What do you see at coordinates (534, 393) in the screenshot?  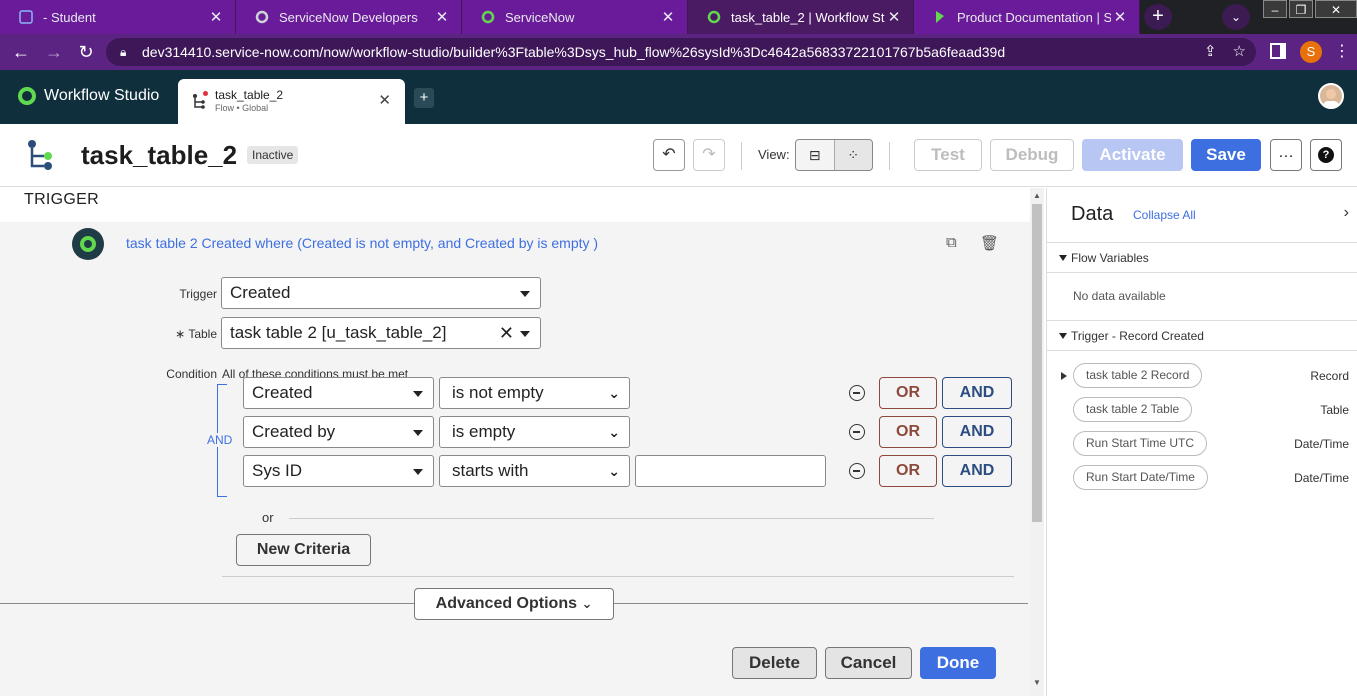 I see `condition-operator-select: is not empty ⌄` at bounding box center [534, 393].